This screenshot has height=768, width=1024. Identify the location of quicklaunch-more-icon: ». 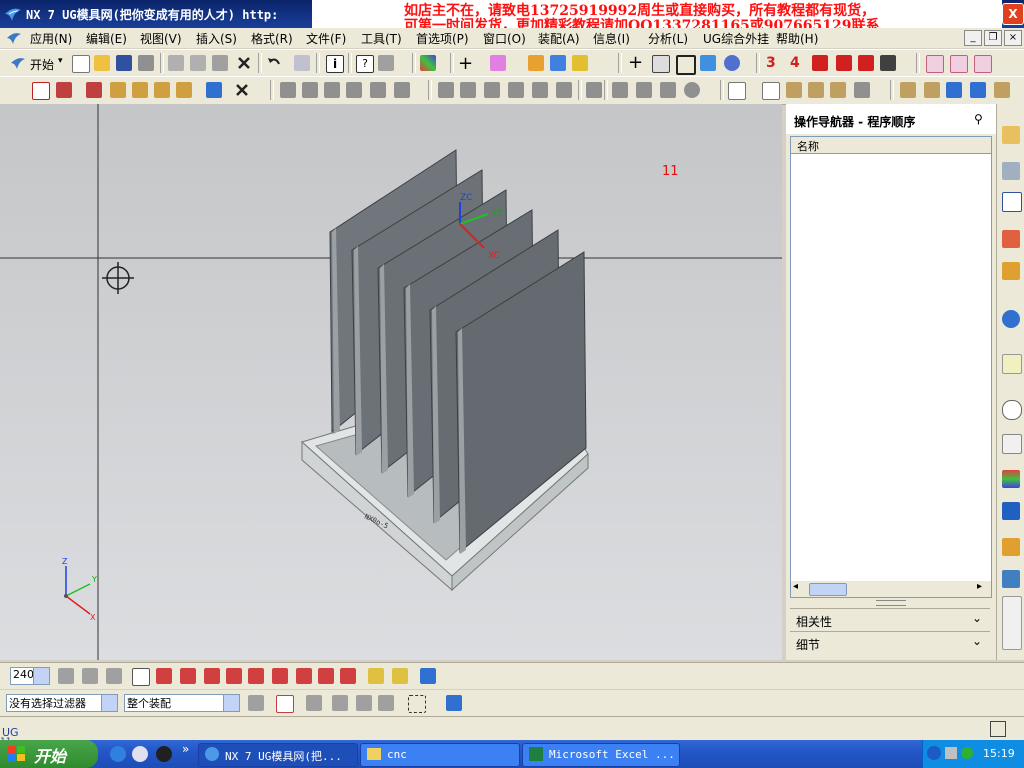
(185, 749).